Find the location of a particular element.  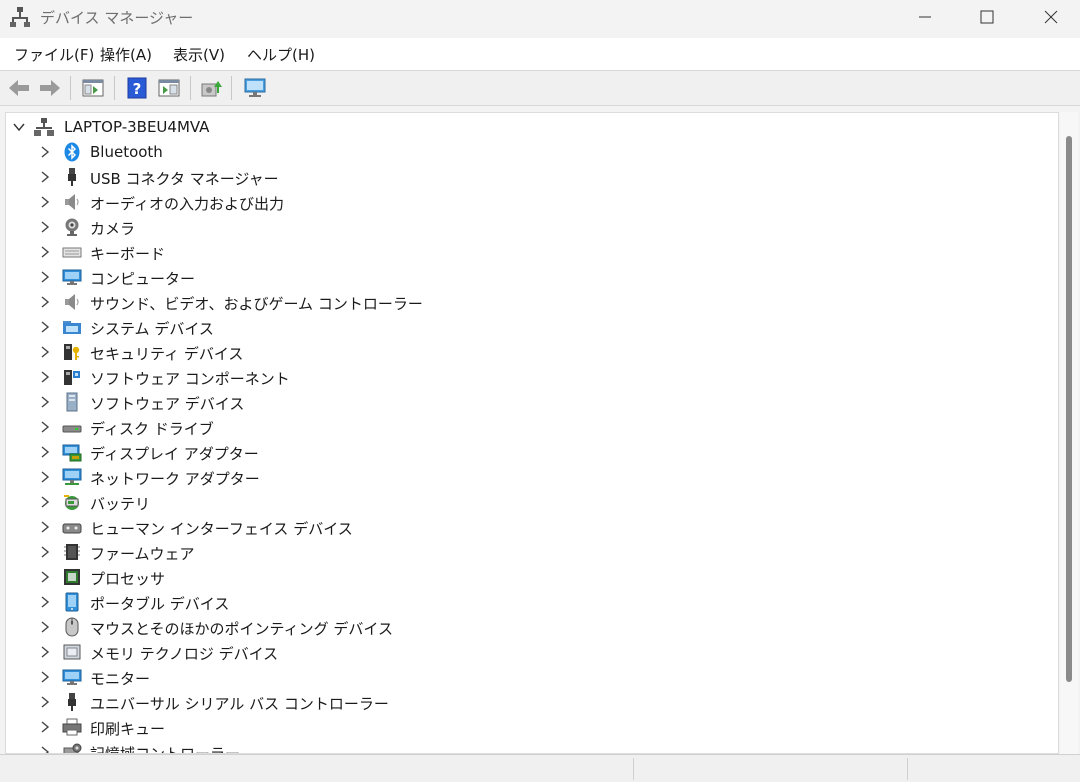

tree-item: USB コネクタ マネージャー is located at coordinates (526, 177).